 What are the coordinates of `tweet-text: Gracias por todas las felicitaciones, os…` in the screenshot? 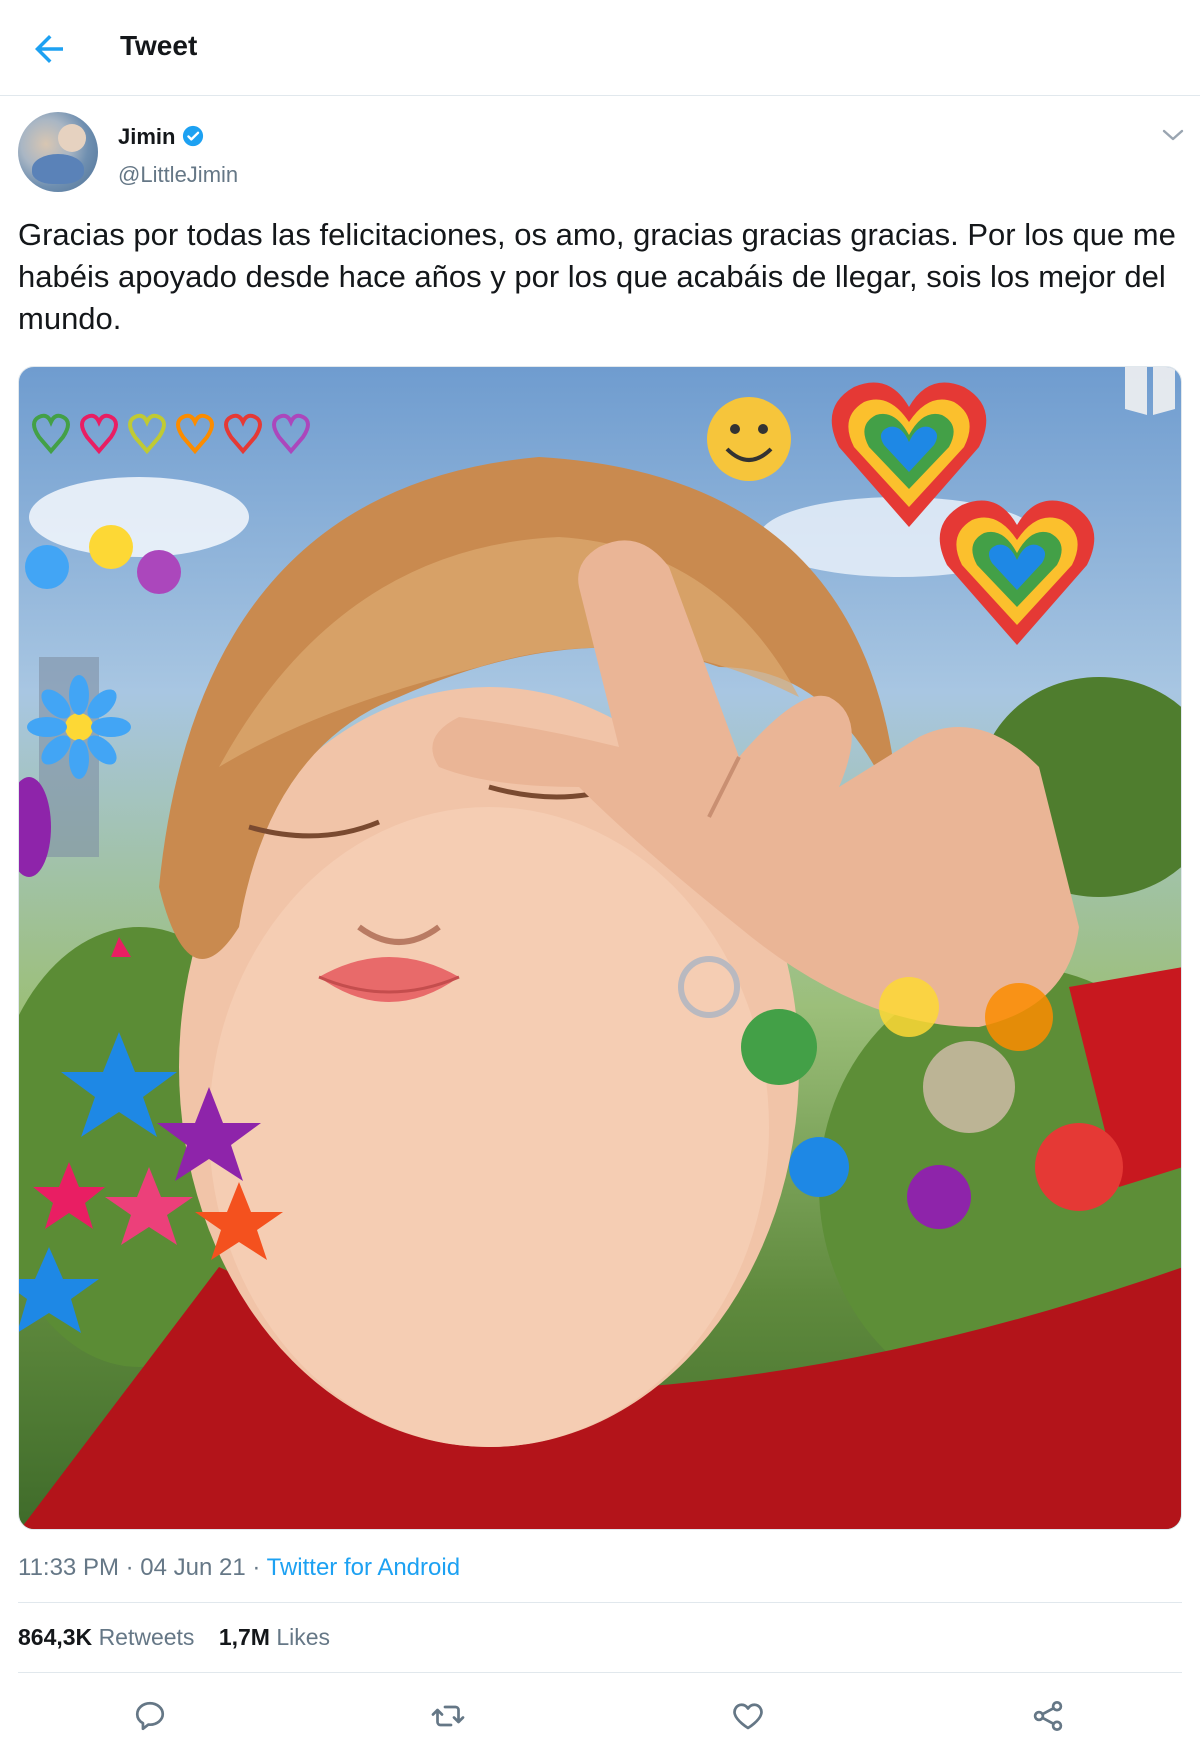 It's located at (597, 276).